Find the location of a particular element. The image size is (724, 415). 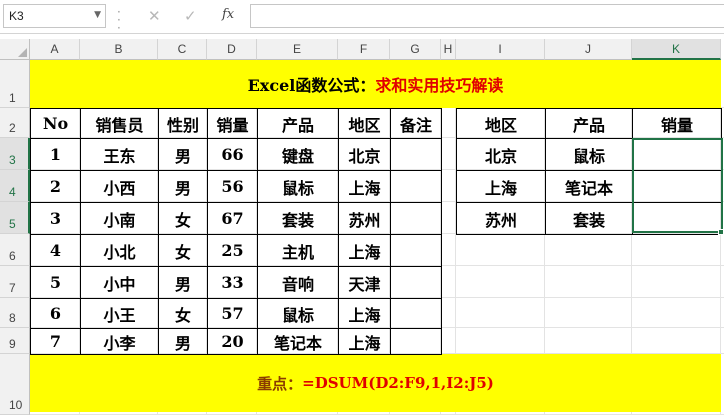

row-header-10: 10 is located at coordinates (15, 384).